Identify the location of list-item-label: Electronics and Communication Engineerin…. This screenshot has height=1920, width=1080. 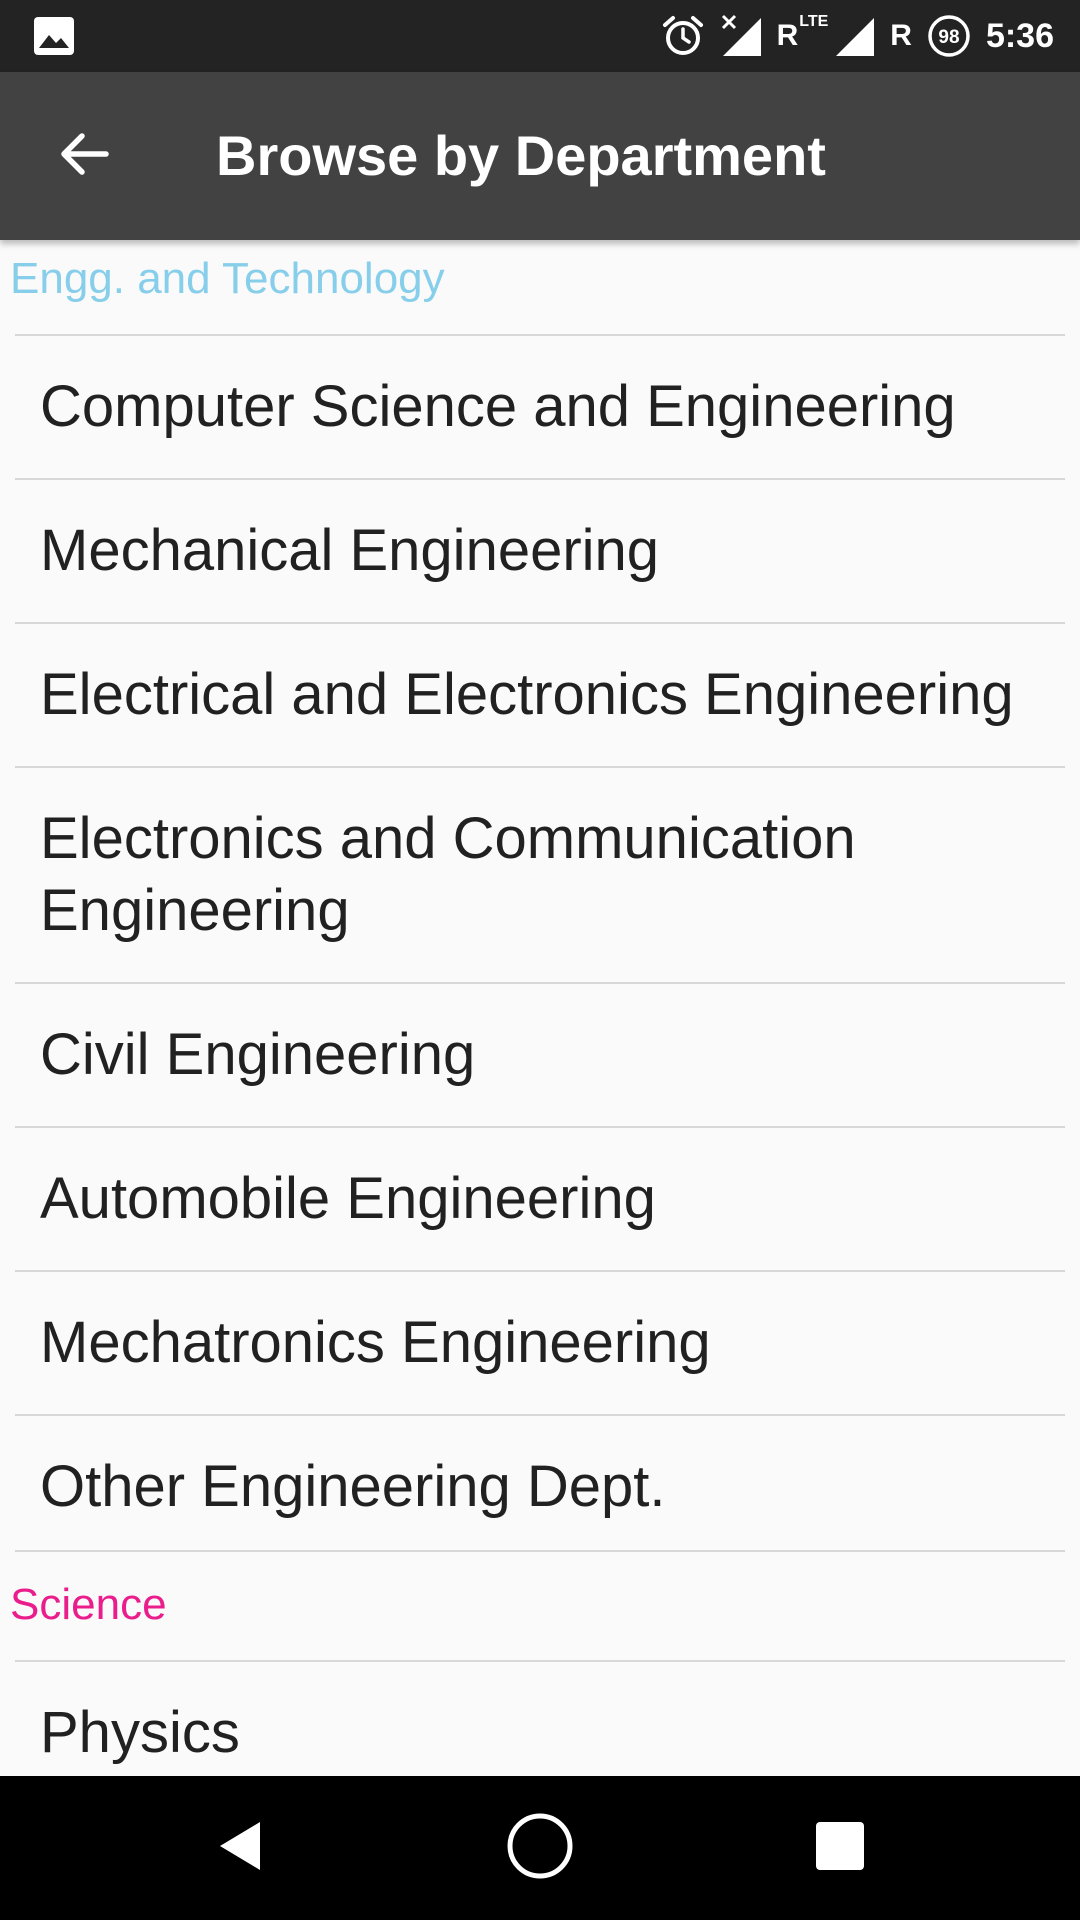
(448, 874).